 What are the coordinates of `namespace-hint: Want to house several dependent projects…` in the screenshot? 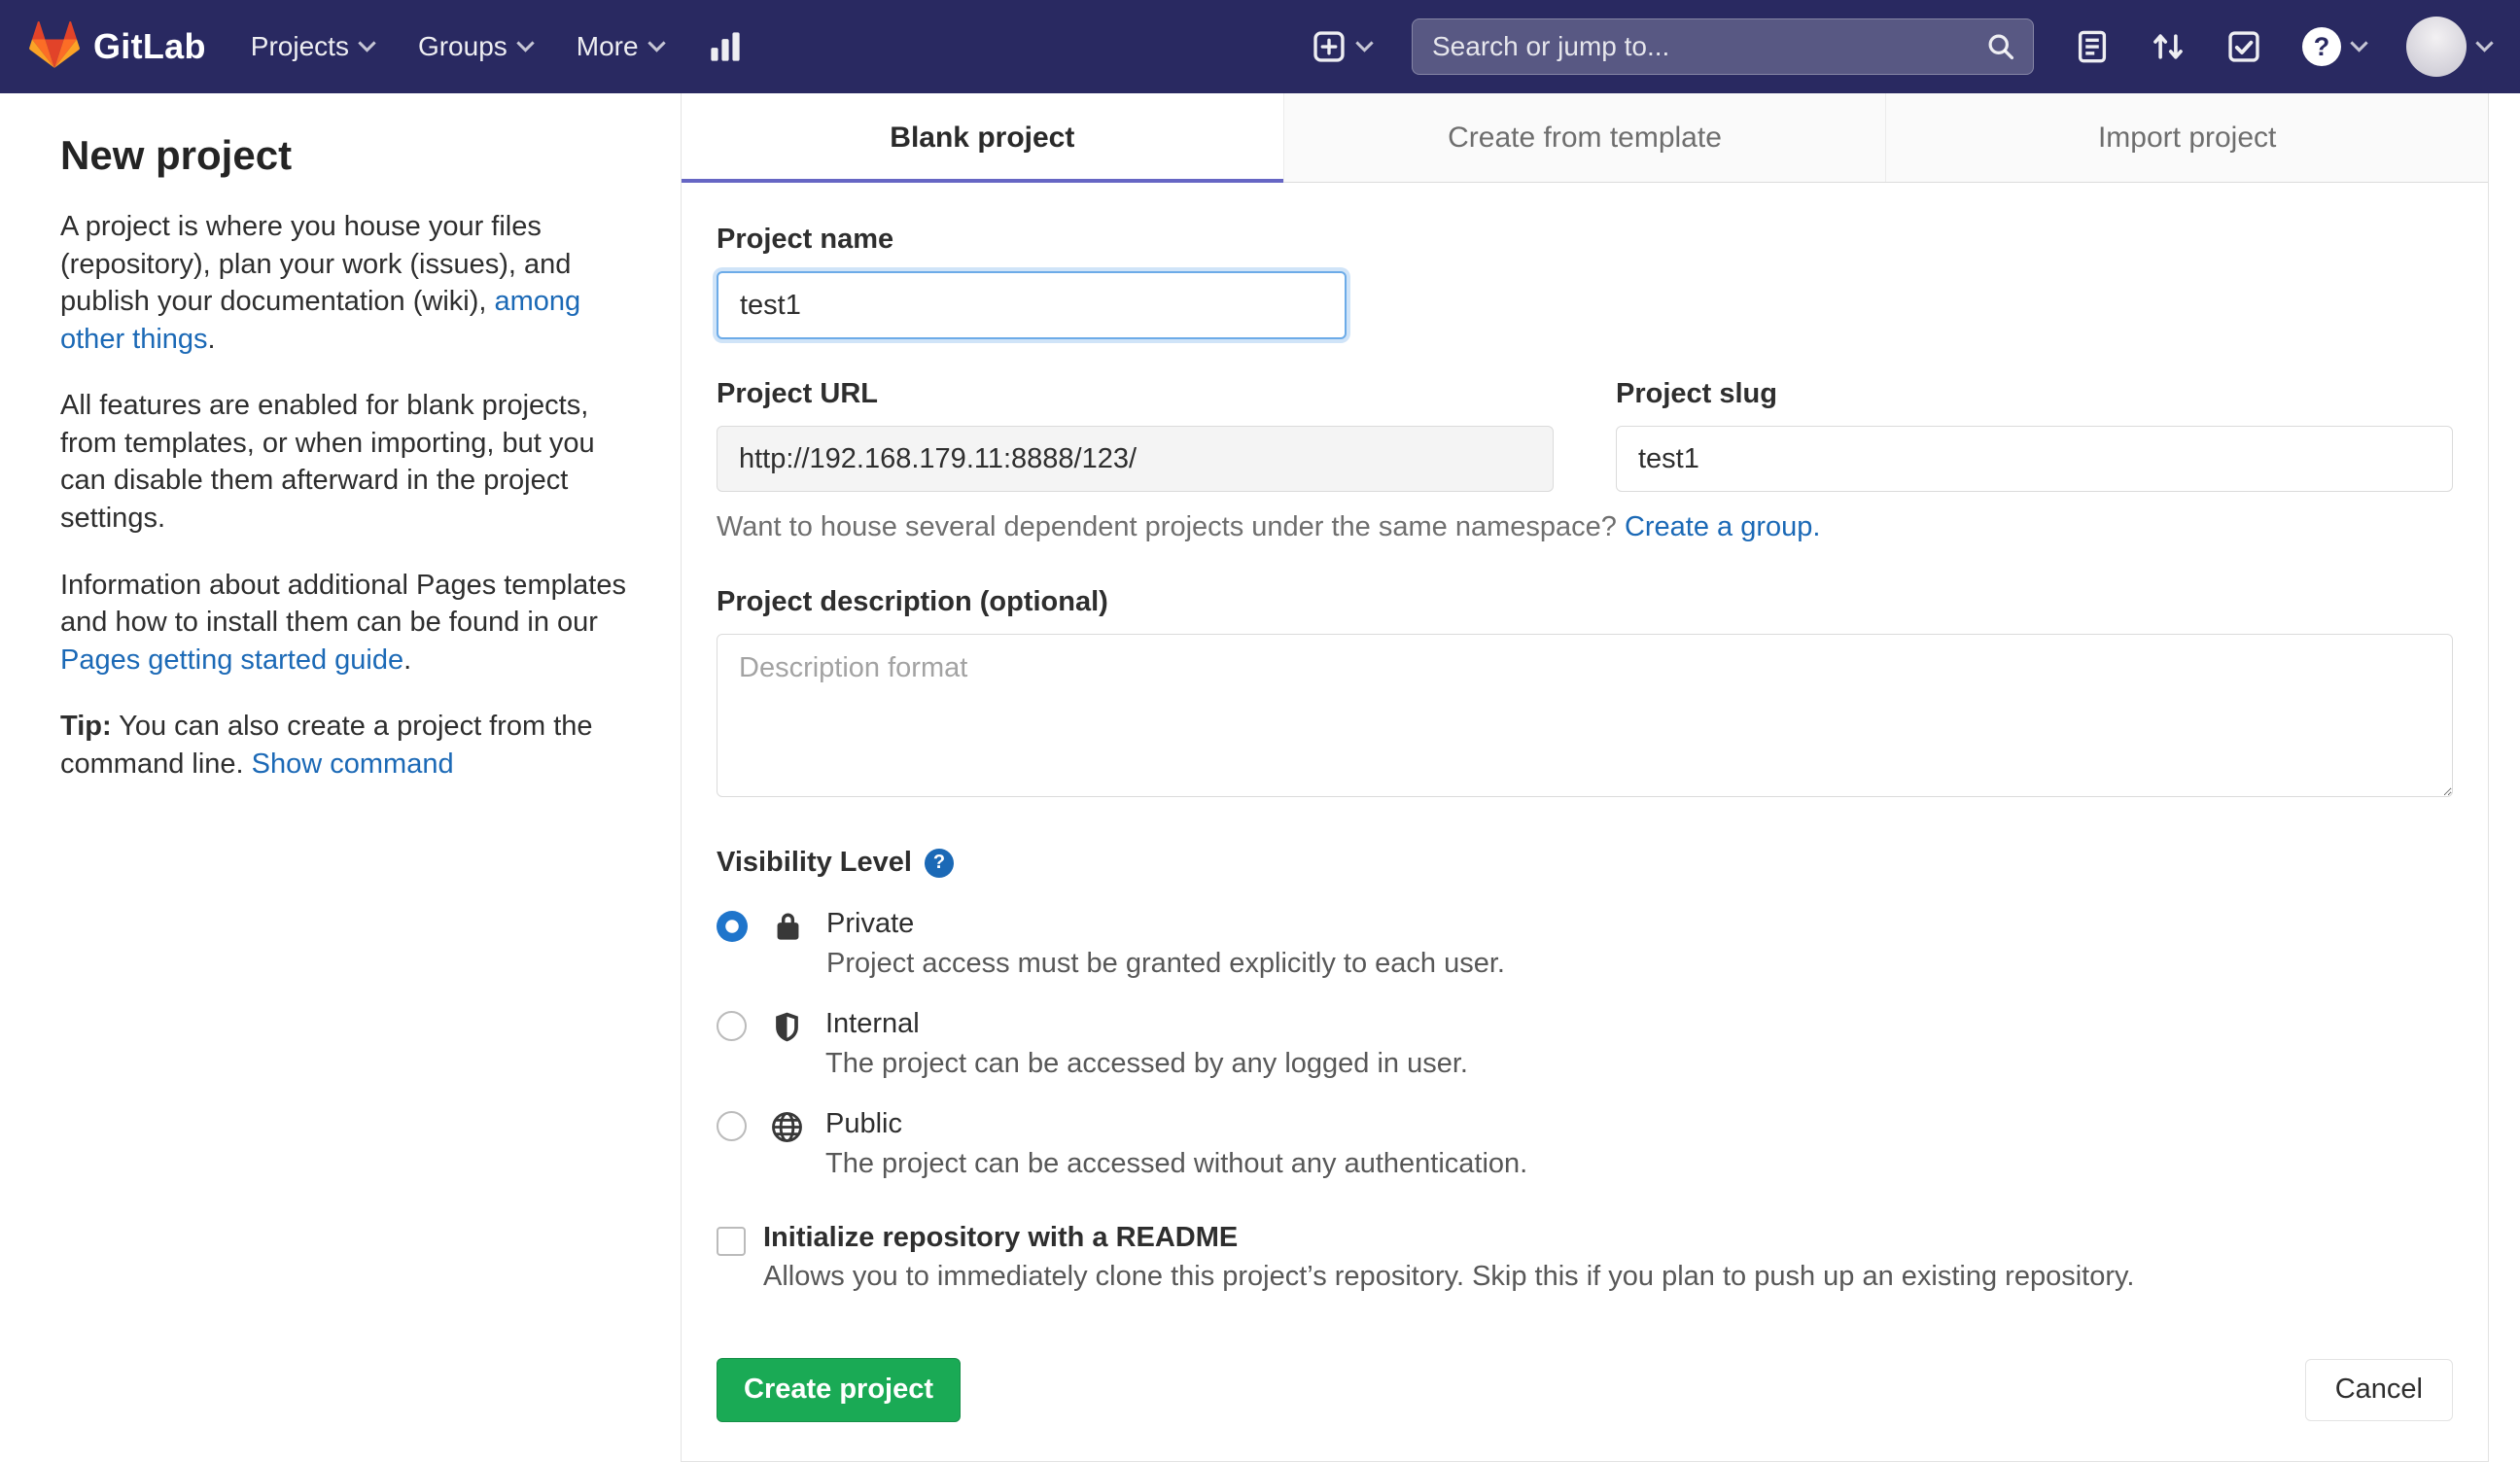 It's located at (1585, 527).